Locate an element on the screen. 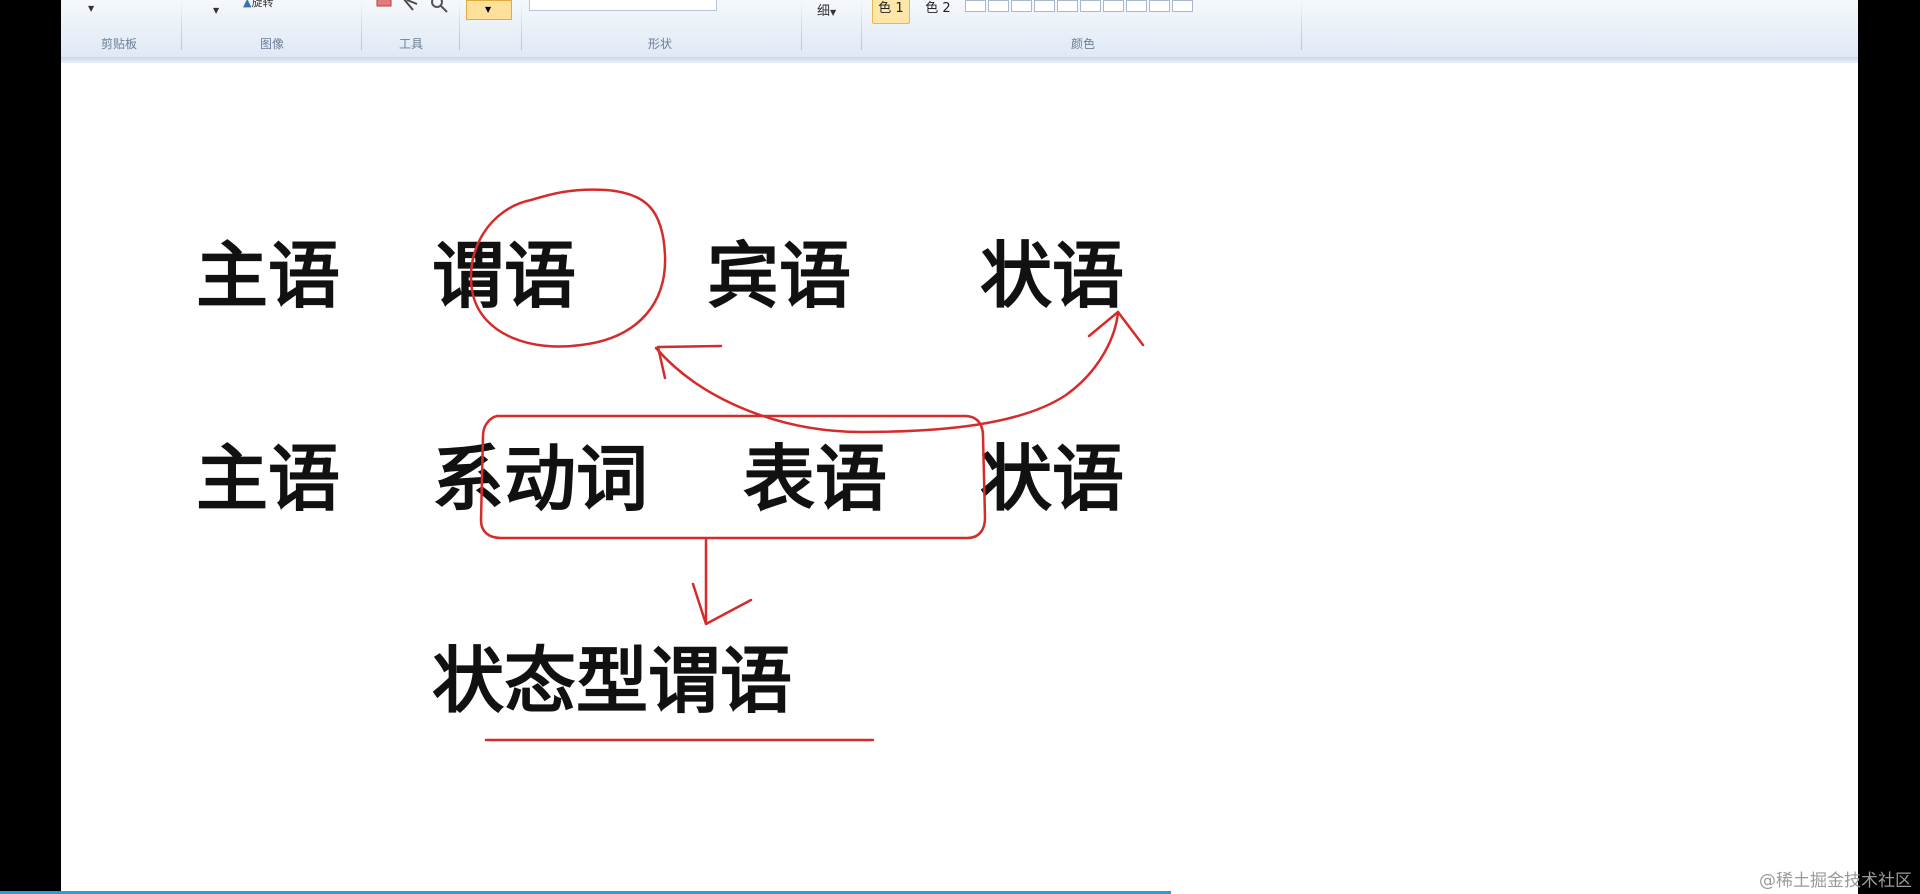 This screenshot has width=1920, height=894. arrowhead-left-icon is located at coordinates (689, 362).